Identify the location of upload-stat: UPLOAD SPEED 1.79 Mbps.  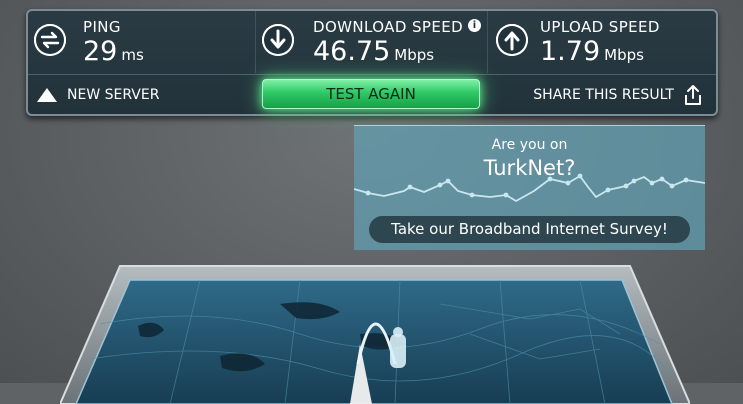
(603, 42).